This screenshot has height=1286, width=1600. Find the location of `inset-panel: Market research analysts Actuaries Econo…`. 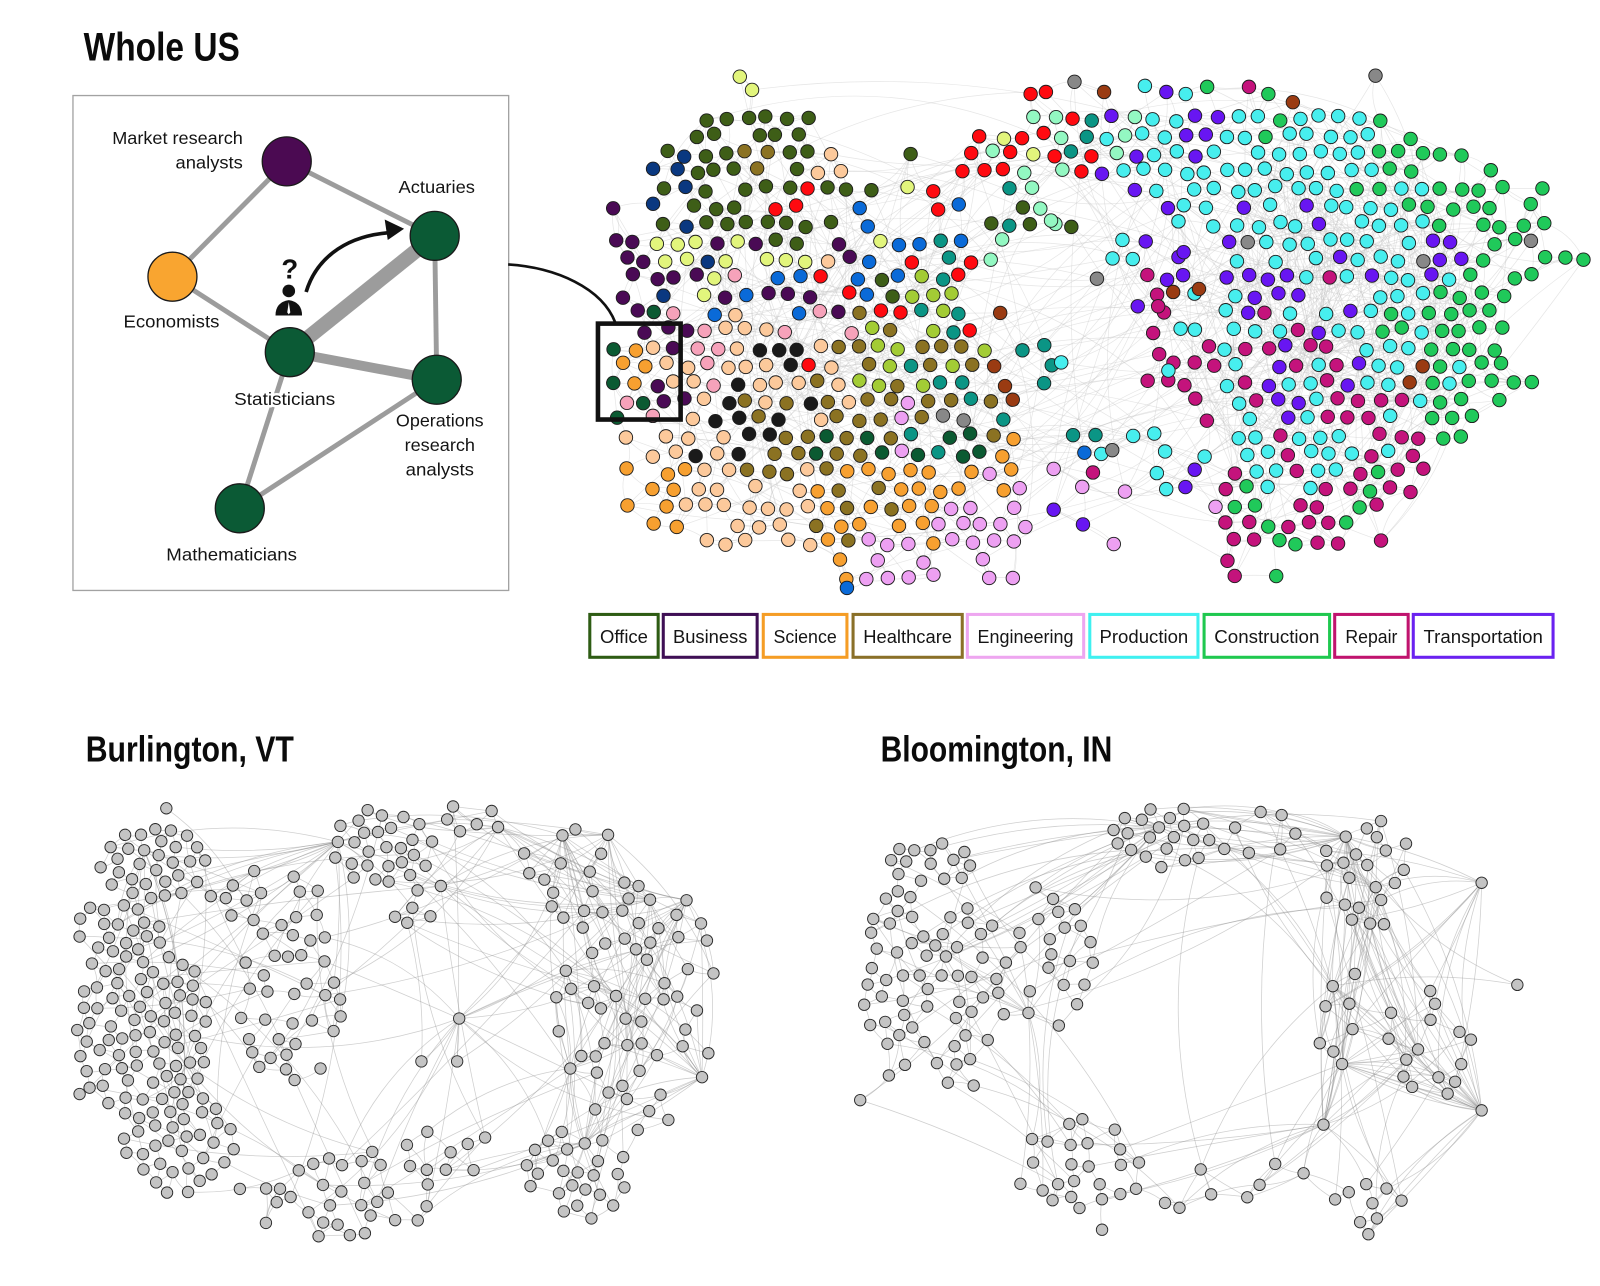

inset-panel: Market research analysts Actuaries Econo… is located at coordinates (291, 343).